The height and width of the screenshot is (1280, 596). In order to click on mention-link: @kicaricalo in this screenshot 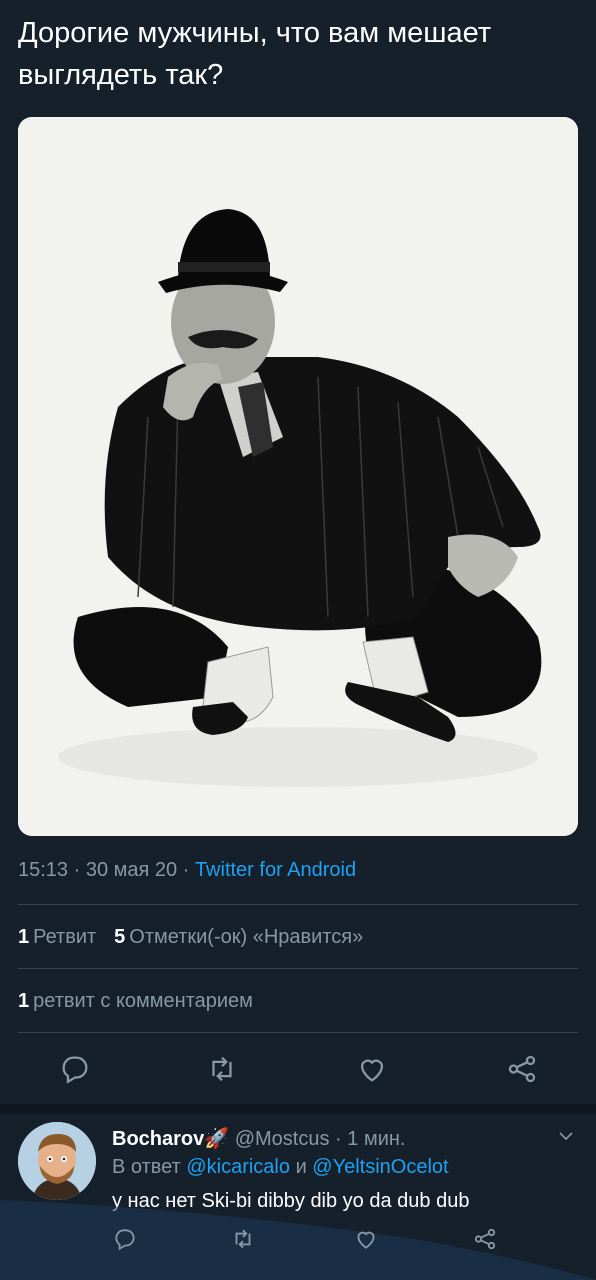, I will do `click(238, 1167)`.